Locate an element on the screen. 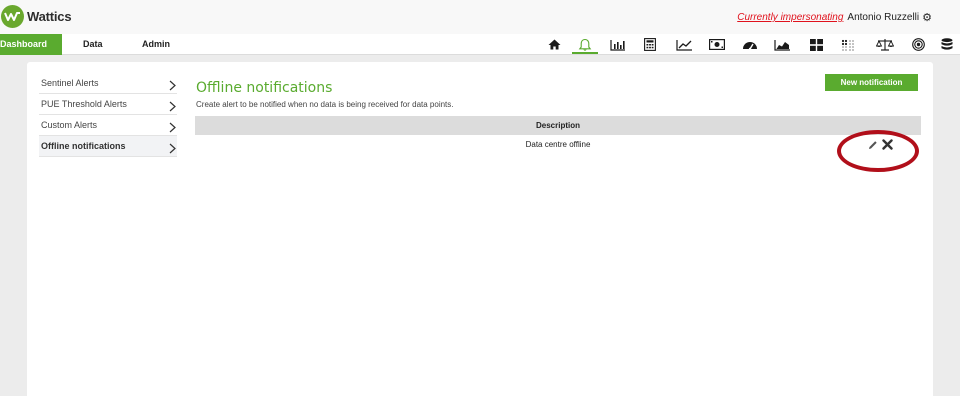 The height and width of the screenshot is (396, 960). sidebar-item-label: Custom Alerts is located at coordinates (69, 125).